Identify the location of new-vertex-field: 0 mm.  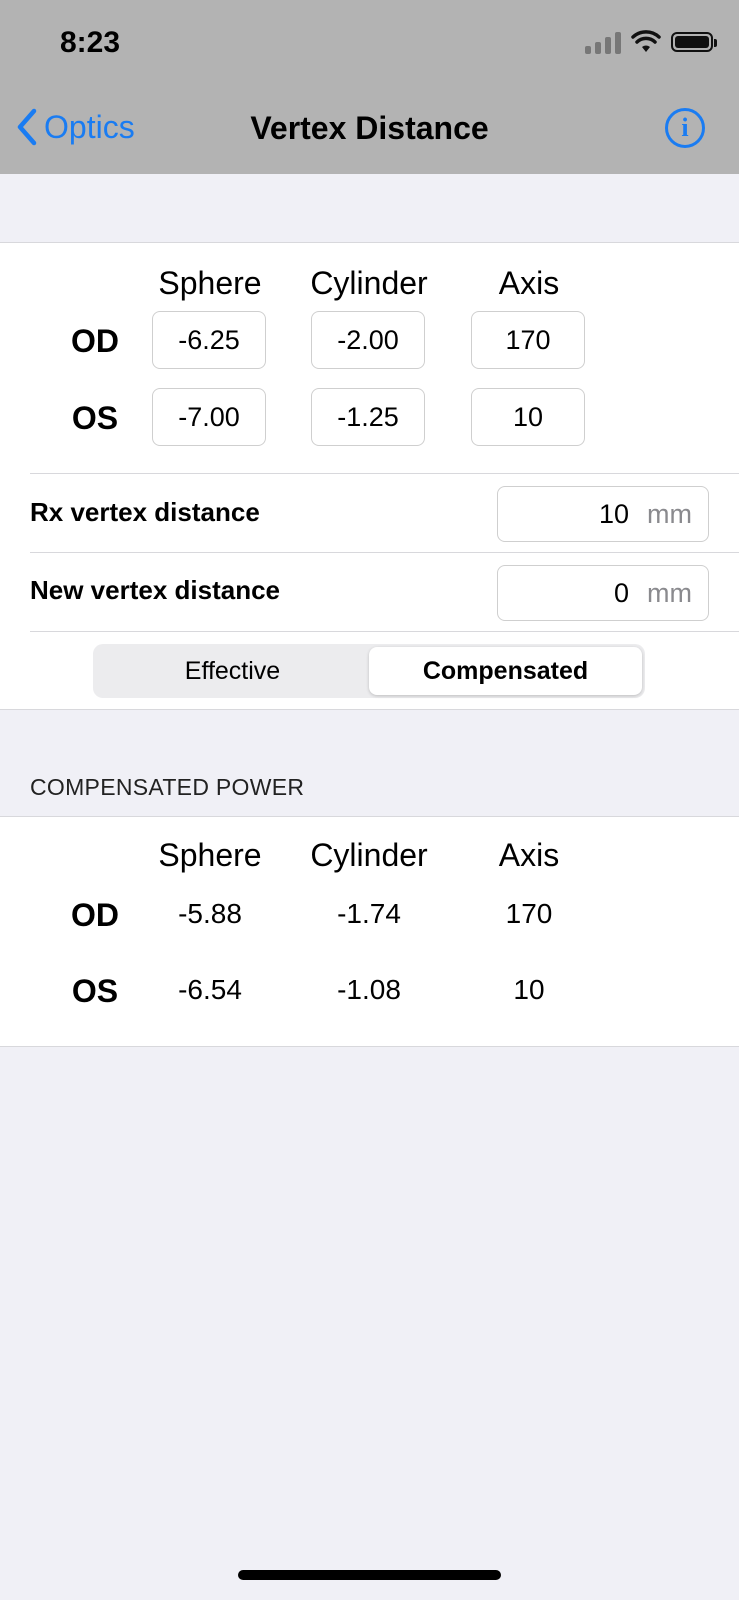
(603, 593).